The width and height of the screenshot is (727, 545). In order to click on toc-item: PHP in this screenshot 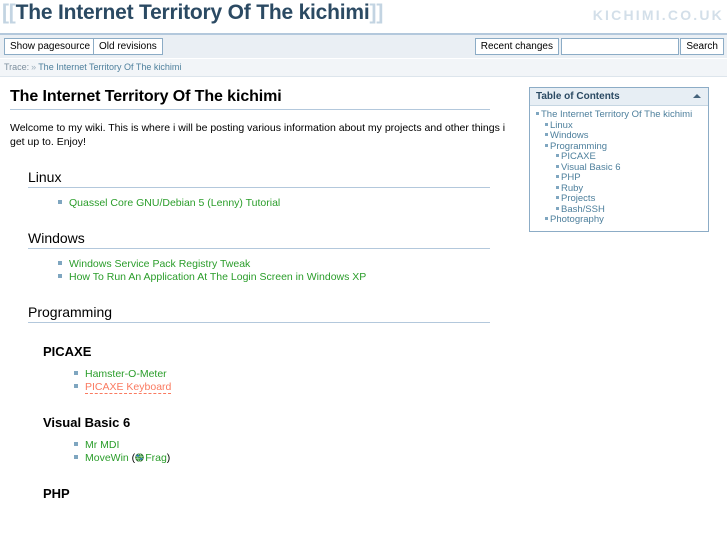, I will do `click(619, 178)`.